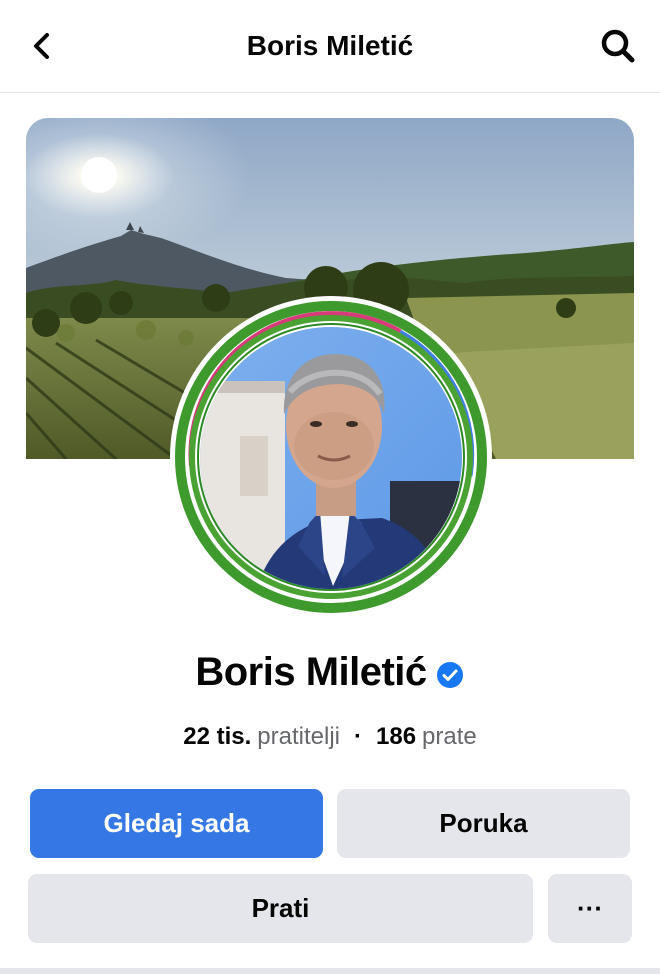 This screenshot has width=660, height=974. I want to click on following-label: prate, so click(449, 737).